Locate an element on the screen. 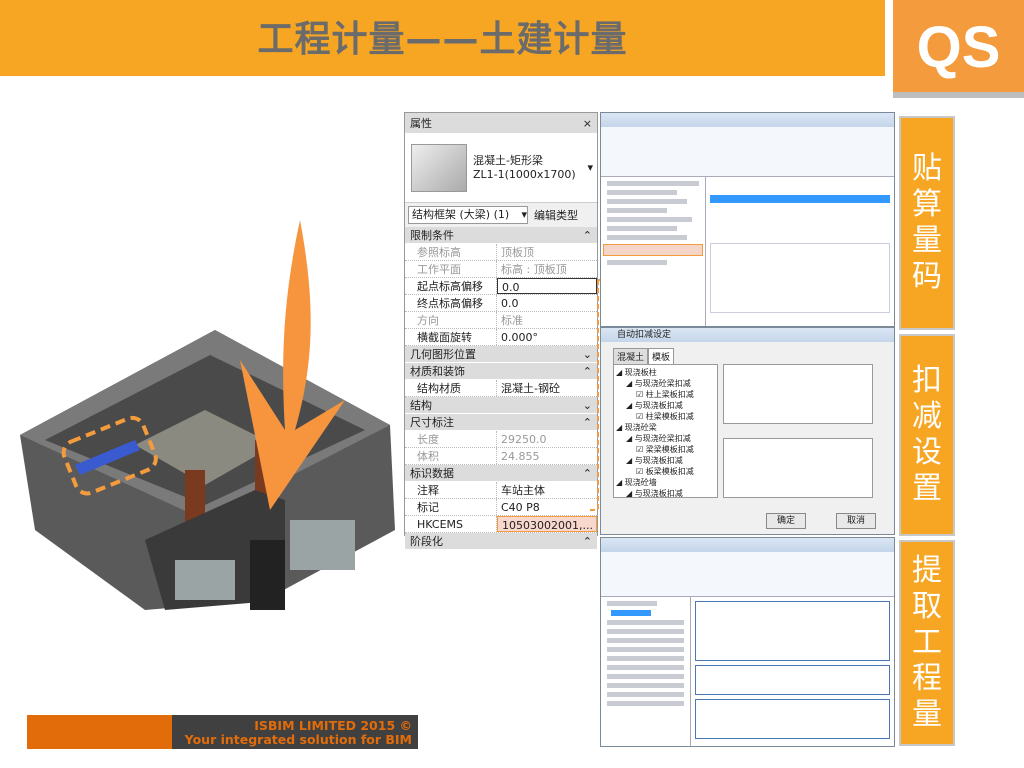 The width and height of the screenshot is (1024, 768). section-header: 标识数据 ⌃ is located at coordinates (501, 473).